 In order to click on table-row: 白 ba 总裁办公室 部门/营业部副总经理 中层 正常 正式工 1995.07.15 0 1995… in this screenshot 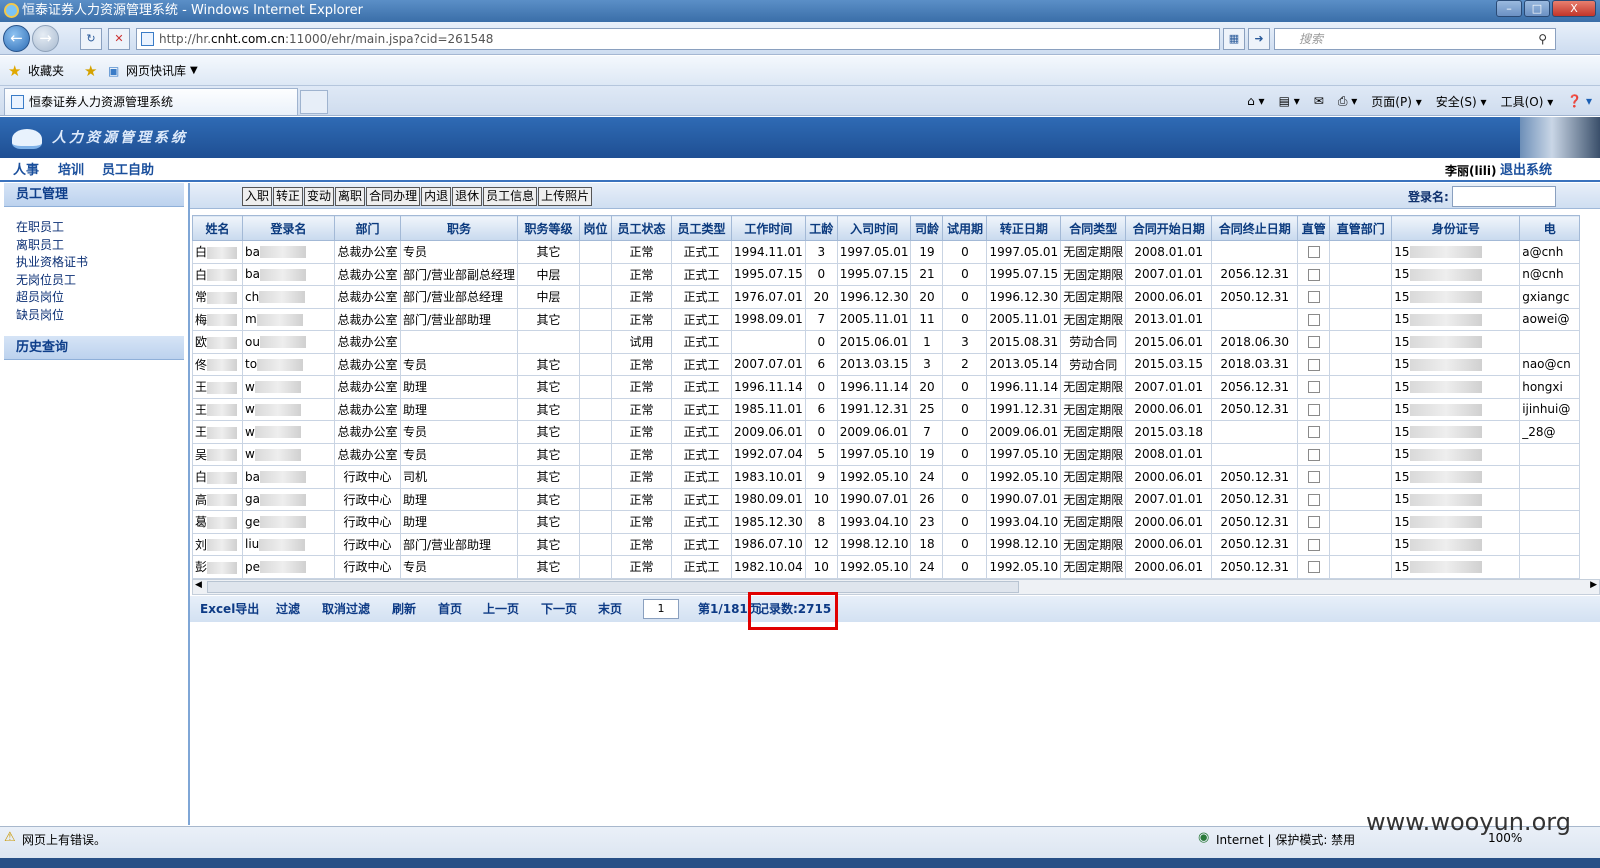, I will do `click(886, 274)`.